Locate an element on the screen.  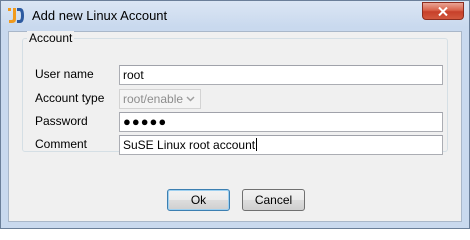
title-bar: Add new Linux Account is located at coordinates (235, 16).